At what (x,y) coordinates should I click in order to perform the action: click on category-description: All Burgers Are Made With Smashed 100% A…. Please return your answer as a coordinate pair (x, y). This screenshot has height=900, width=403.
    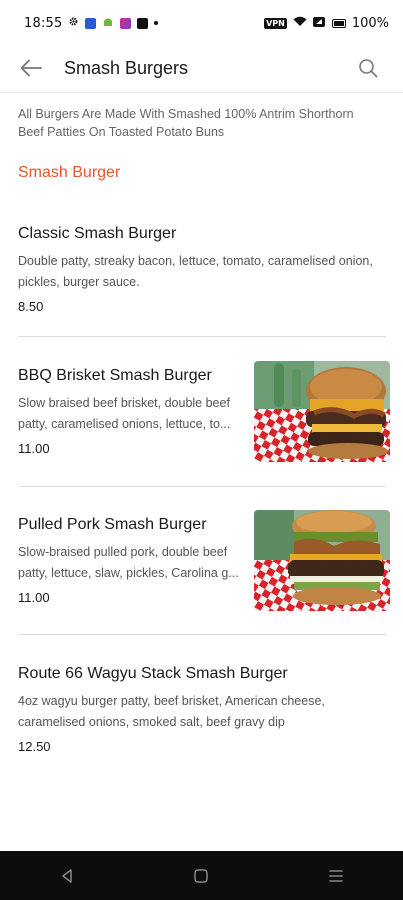
    Looking at the image, I should click on (186, 123).